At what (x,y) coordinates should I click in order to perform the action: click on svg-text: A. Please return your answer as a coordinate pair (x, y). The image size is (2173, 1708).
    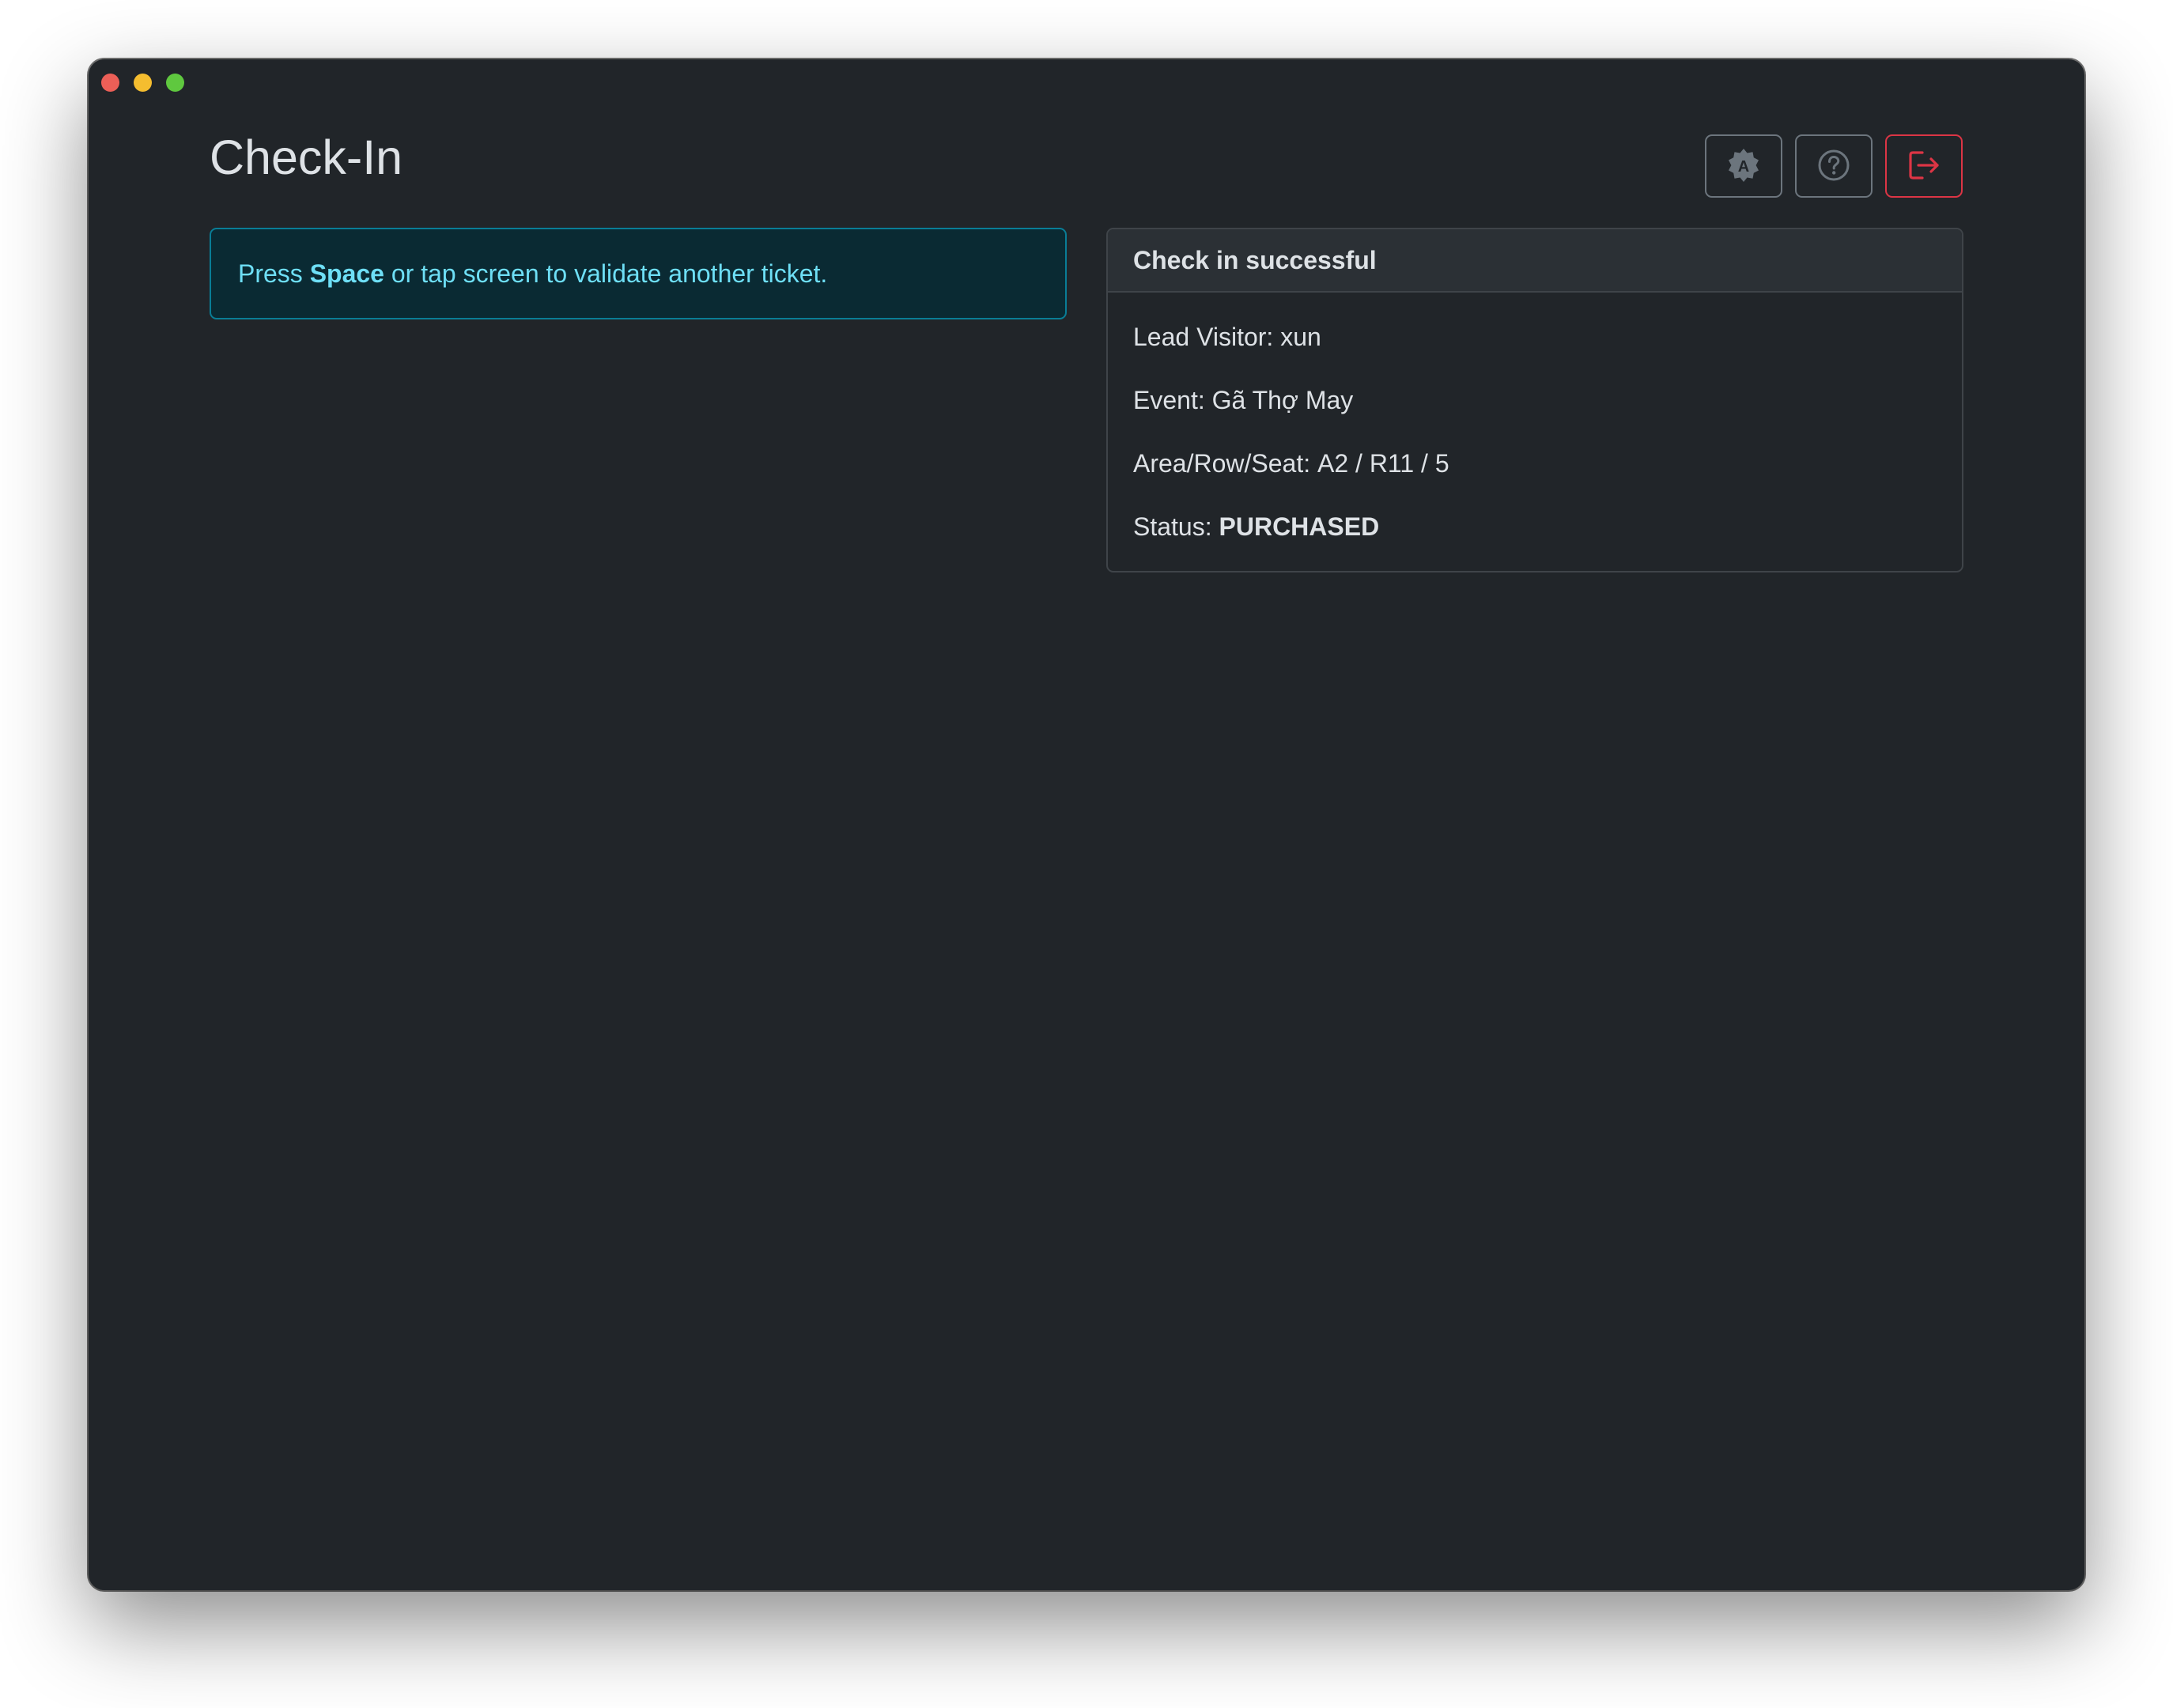
    Looking at the image, I should click on (1743, 167).